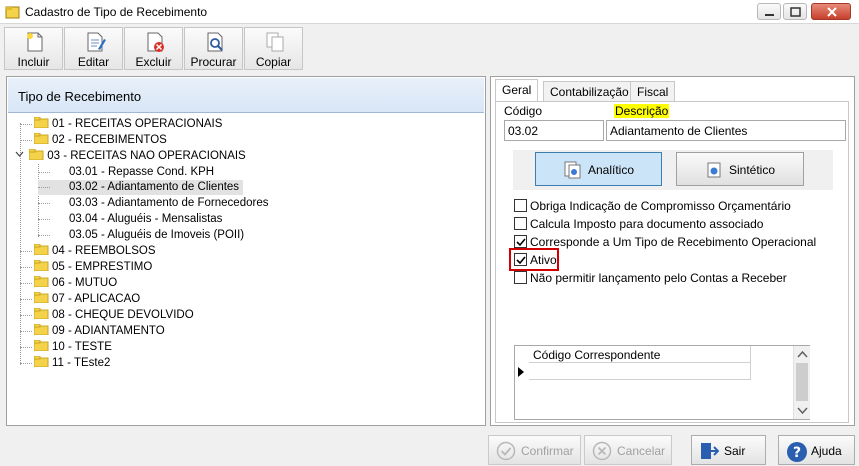 This screenshot has height=466, width=859. I want to click on incluir-button: Incluir, so click(33, 48).